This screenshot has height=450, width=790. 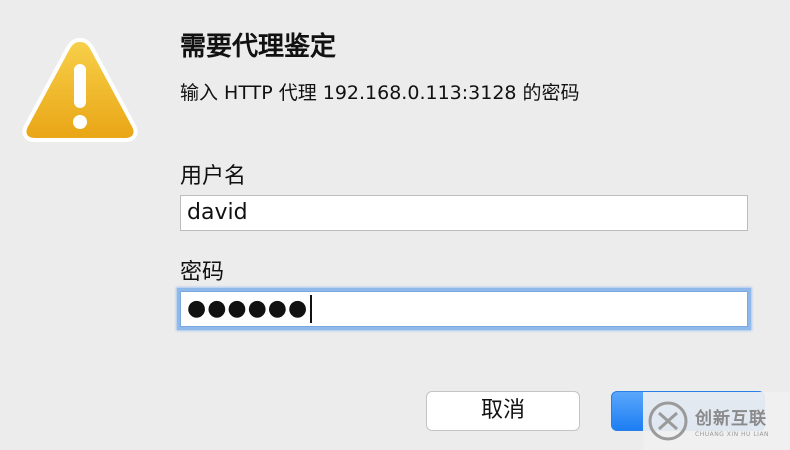 What do you see at coordinates (258, 47) in the screenshot?
I see `dialog-title: 需要代理鉴定` at bounding box center [258, 47].